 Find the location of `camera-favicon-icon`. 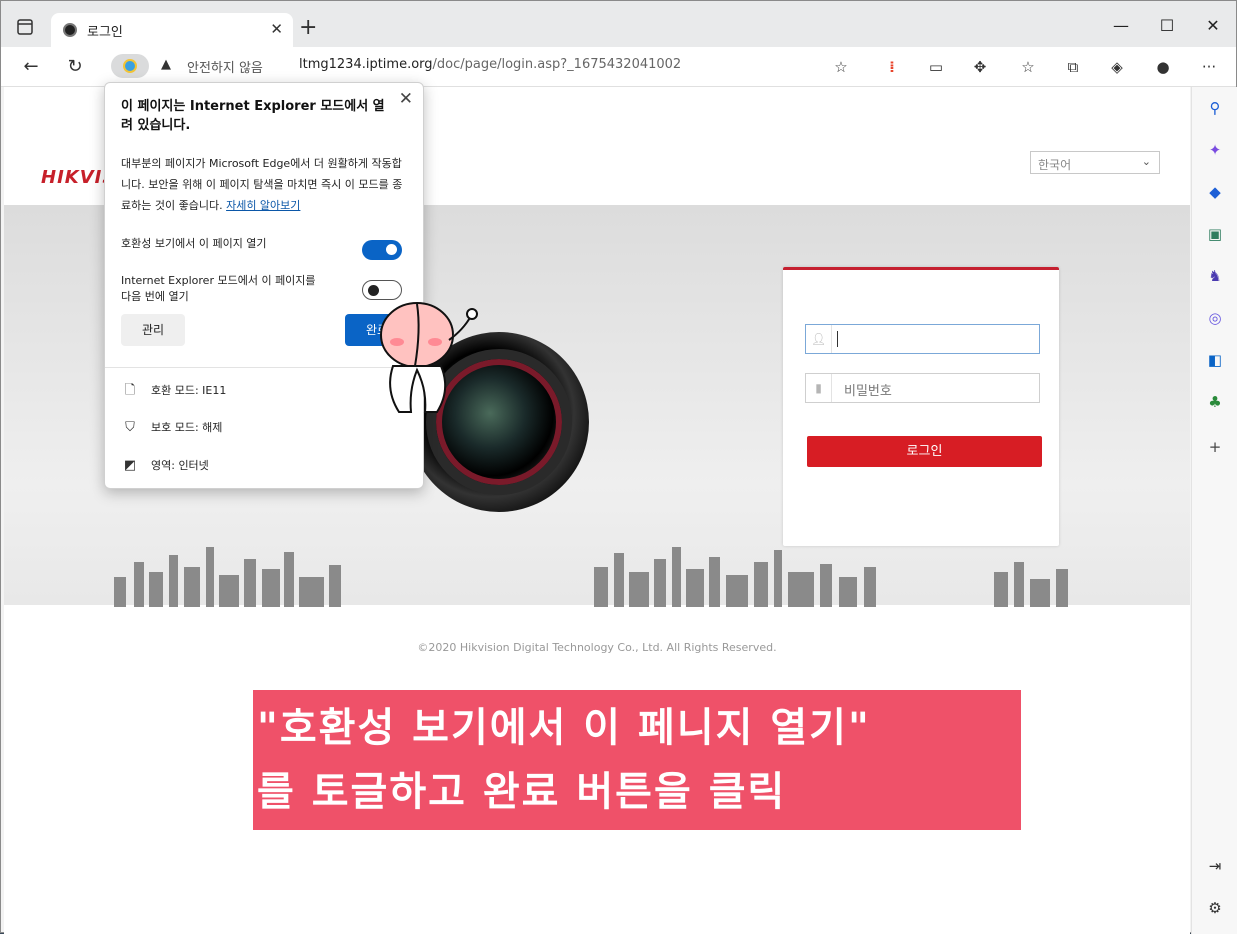

camera-favicon-icon is located at coordinates (70, 30).